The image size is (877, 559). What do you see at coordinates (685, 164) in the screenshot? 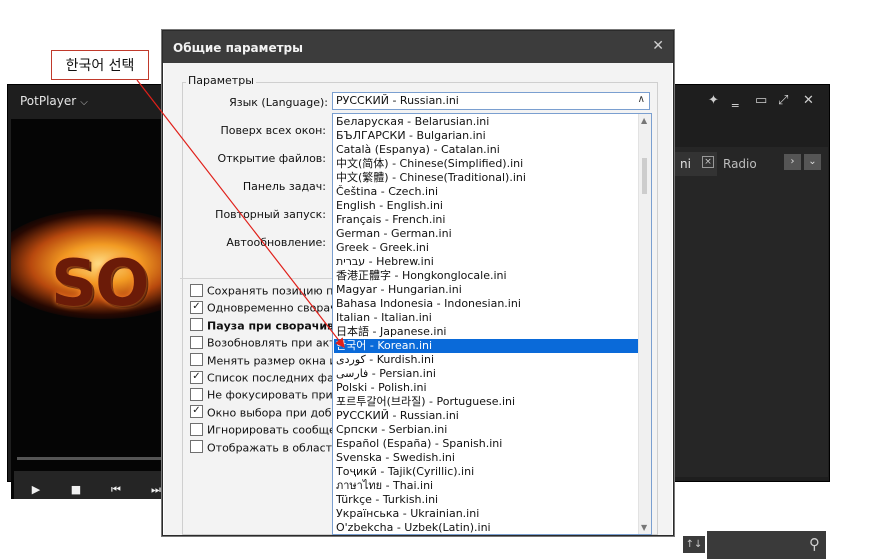
I see `tab-playlist-label: ni` at bounding box center [685, 164].